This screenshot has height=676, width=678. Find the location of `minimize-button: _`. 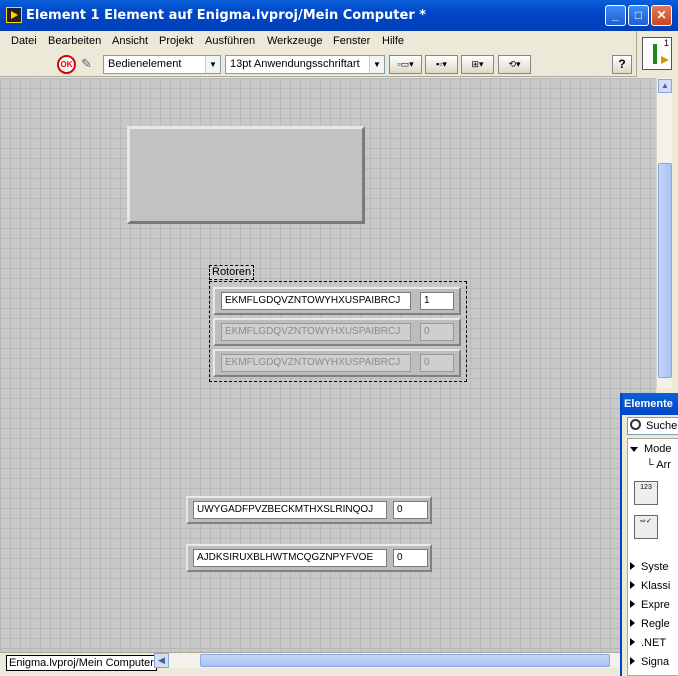

minimize-button: _ is located at coordinates (615, 15).